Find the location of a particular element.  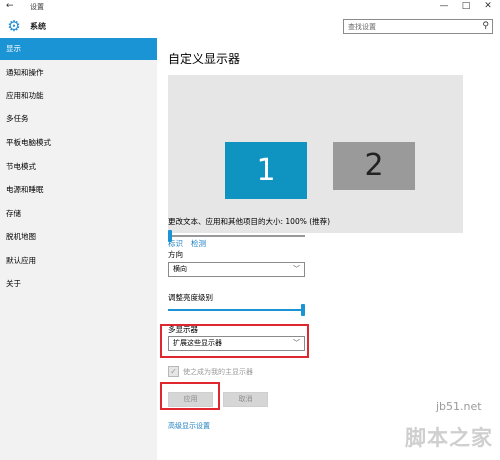

scale-label: 更改文本、应用和其他项目的大小: 100% (推荐) is located at coordinates (249, 221).